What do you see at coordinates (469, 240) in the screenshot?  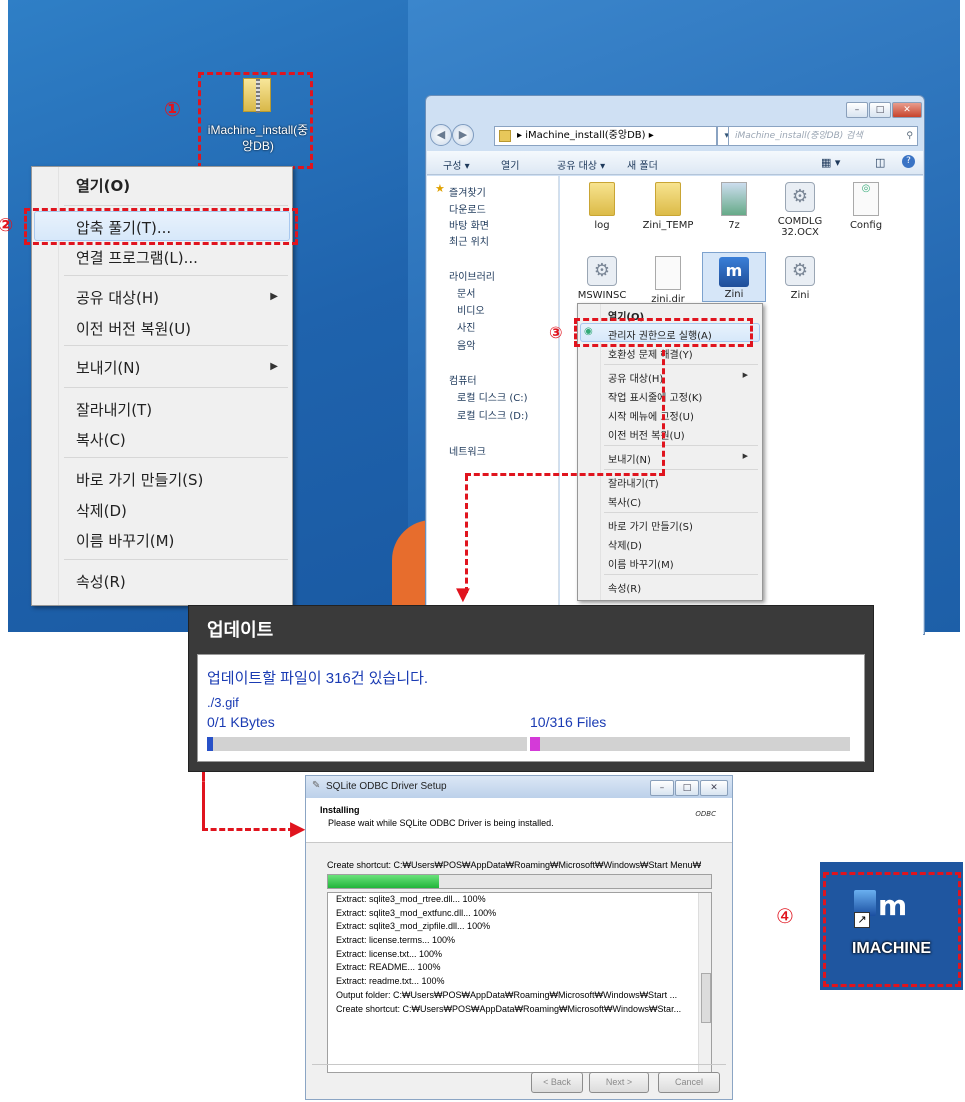 I see `nav-recent: 최근 위치` at bounding box center [469, 240].